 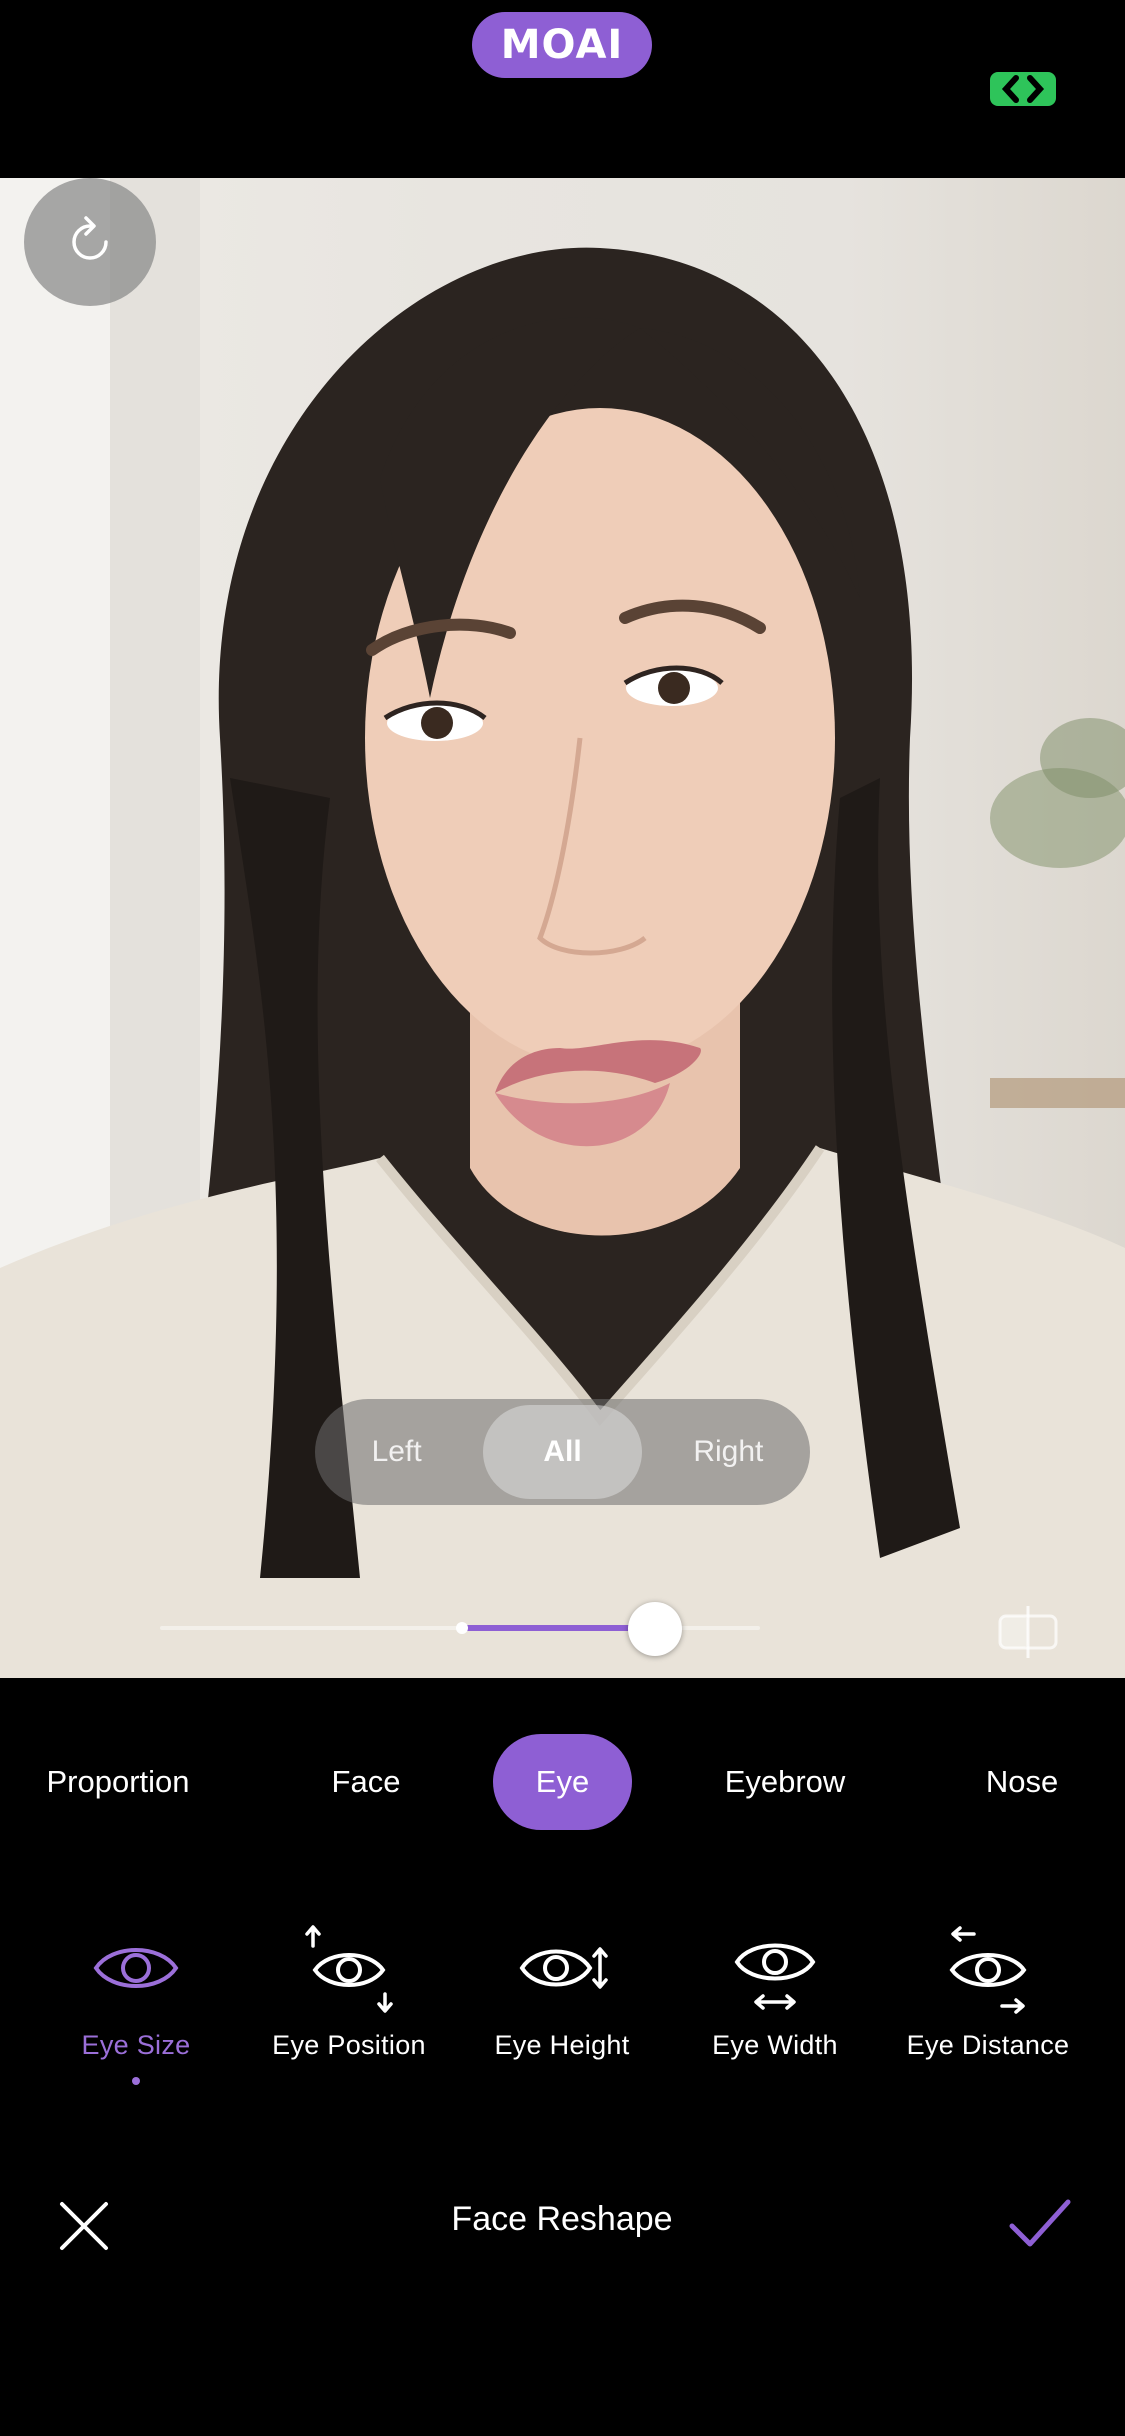 I want to click on tool-eye-position: Eye Position, so click(x=349, y=1990).